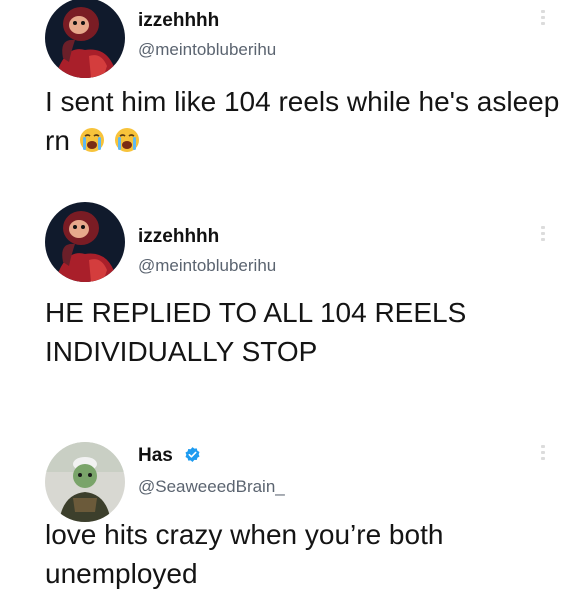 This screenshot has height=596, width=585. What do you see at coordinates (192, 457) in the screenshot?
I see `verified-badge-icon` at bounding box center [192, 457].